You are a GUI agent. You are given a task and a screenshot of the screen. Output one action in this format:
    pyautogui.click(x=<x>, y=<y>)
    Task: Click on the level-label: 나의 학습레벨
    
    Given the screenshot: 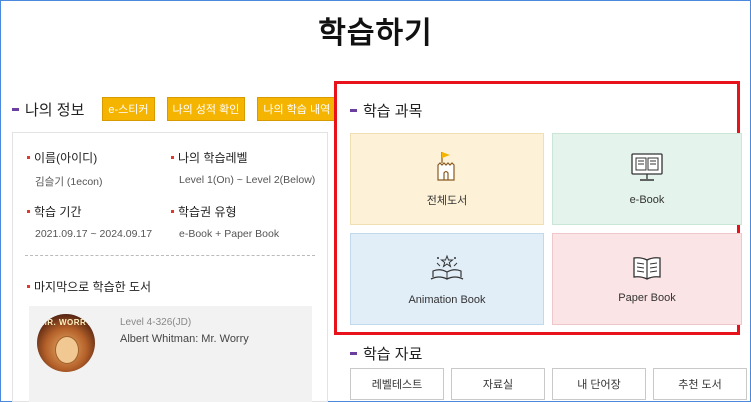 What is the action you would take?
    pyautogui.click(x=213, y=158)
    